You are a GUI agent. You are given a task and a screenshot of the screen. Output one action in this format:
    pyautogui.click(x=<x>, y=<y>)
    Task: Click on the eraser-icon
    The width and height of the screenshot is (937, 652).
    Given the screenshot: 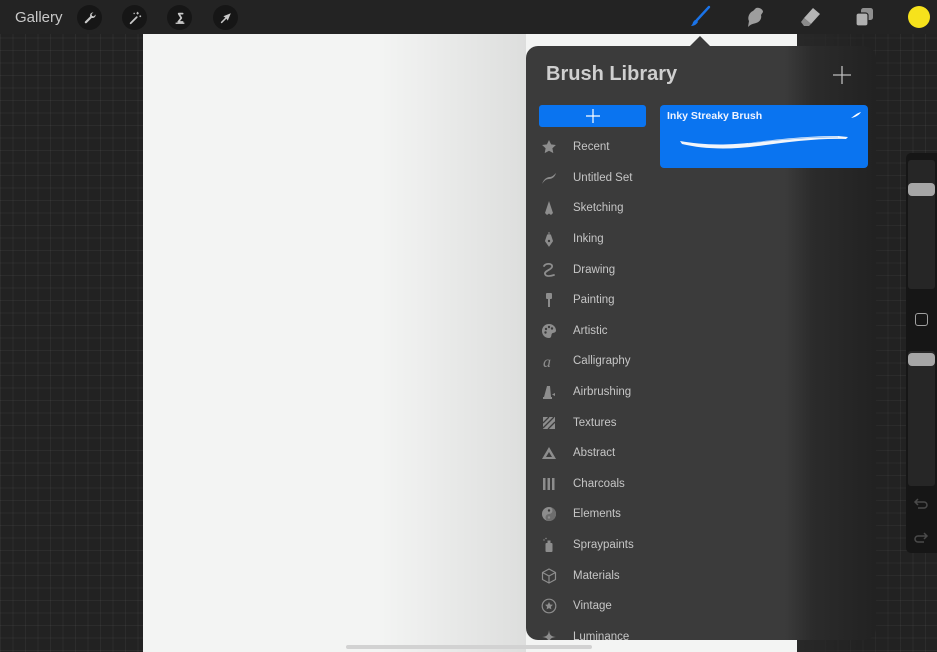 What is the action you would take?
    pyautogui.click(x=810, y=17)
    